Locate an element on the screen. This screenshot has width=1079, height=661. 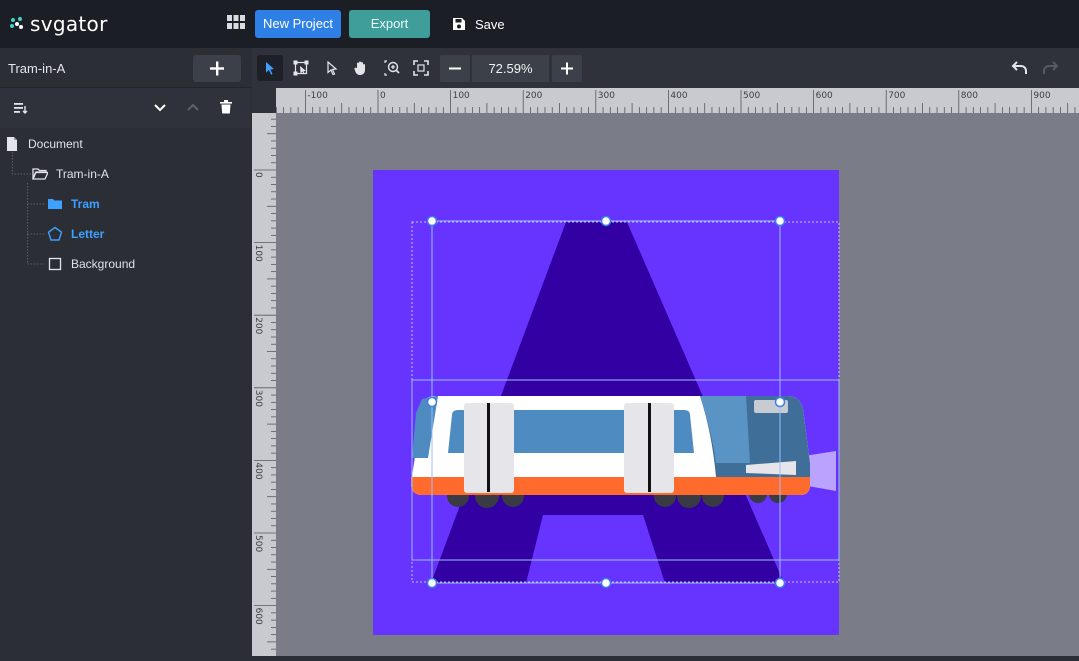
add-layer-button is located at coordinates (217, 68).